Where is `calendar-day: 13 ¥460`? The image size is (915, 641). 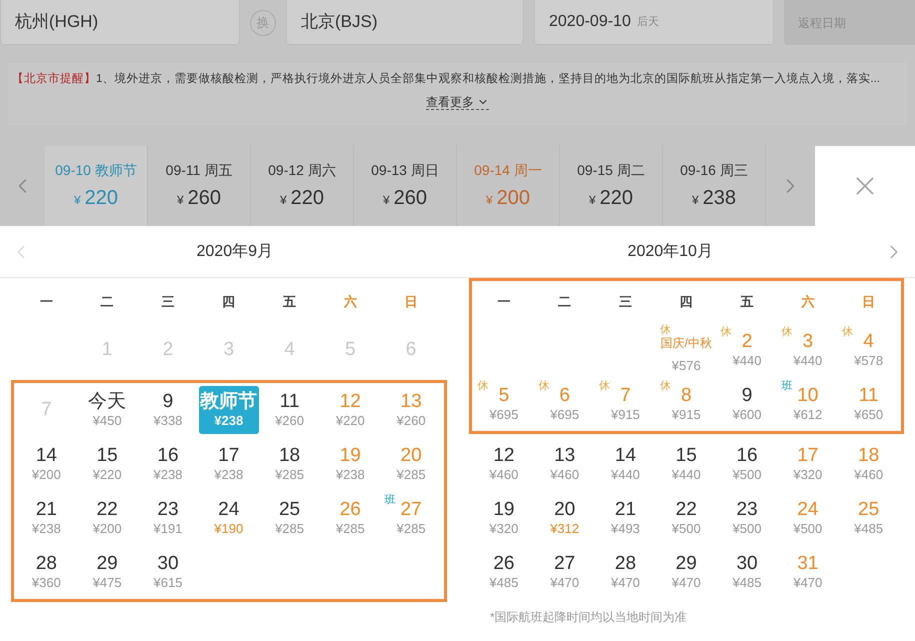
calendar-day: 13 ¥460 is located at coordinates (564, 464).